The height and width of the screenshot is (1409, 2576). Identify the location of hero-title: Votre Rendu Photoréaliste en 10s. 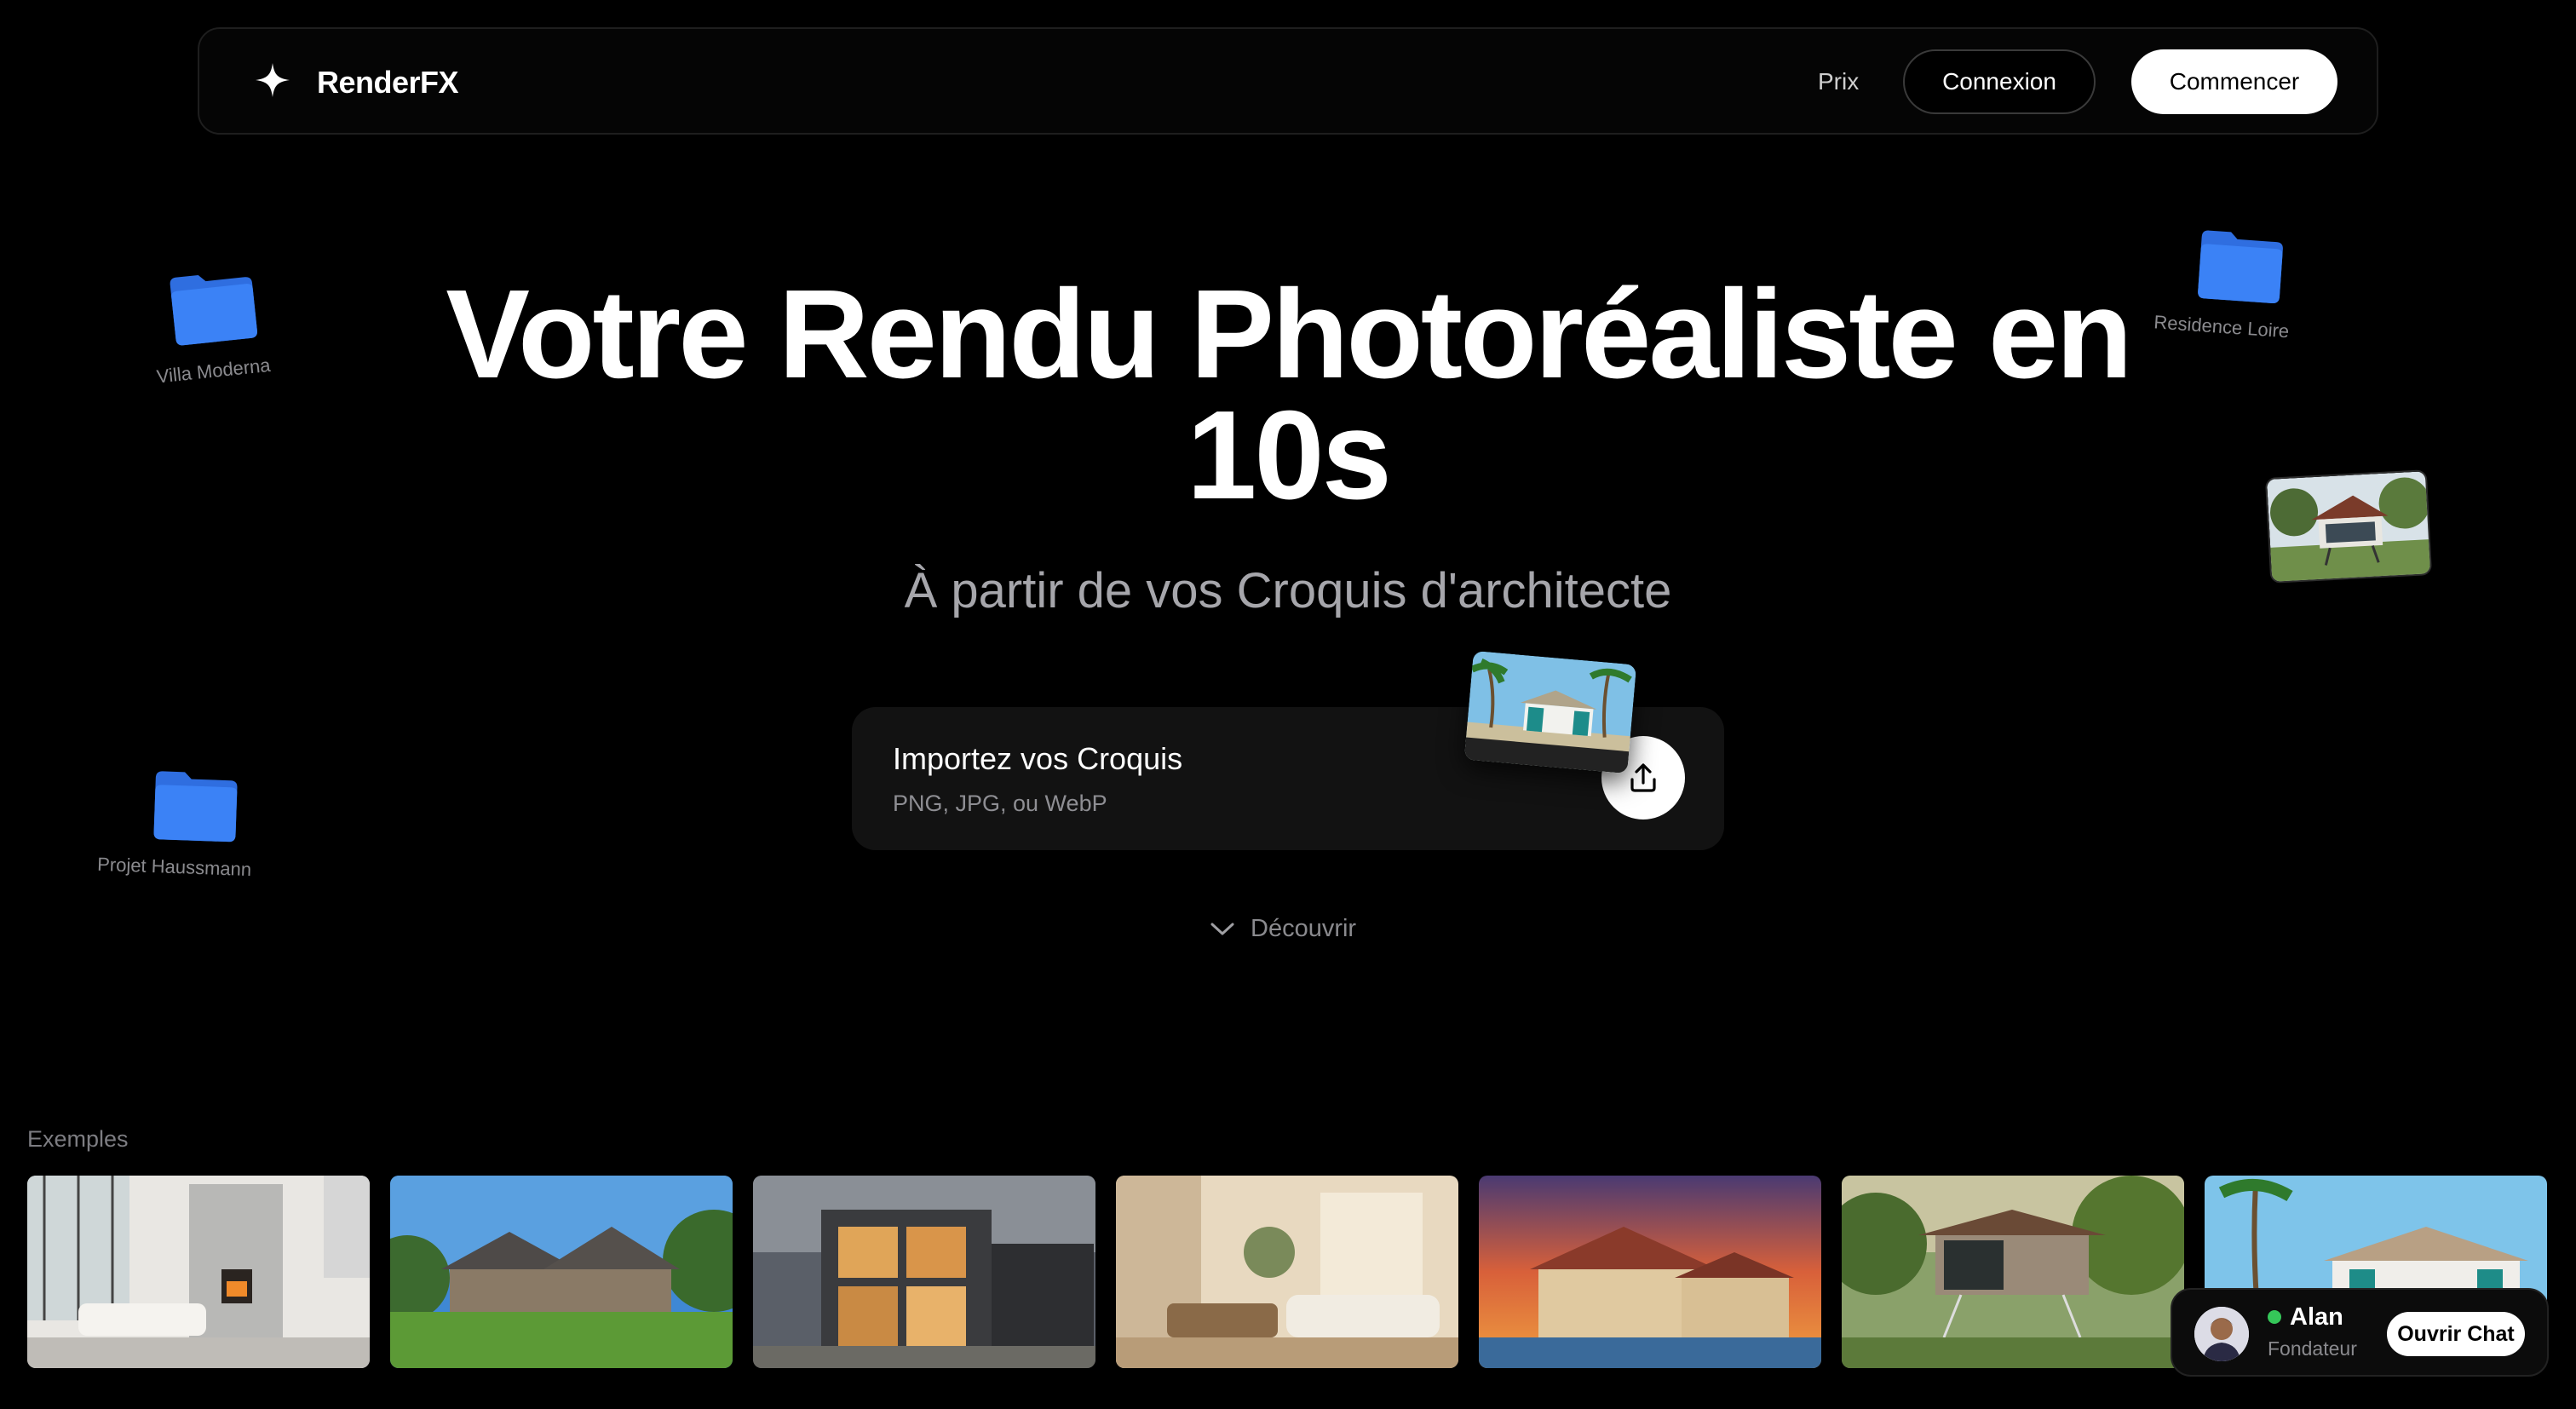
(1288, 395).